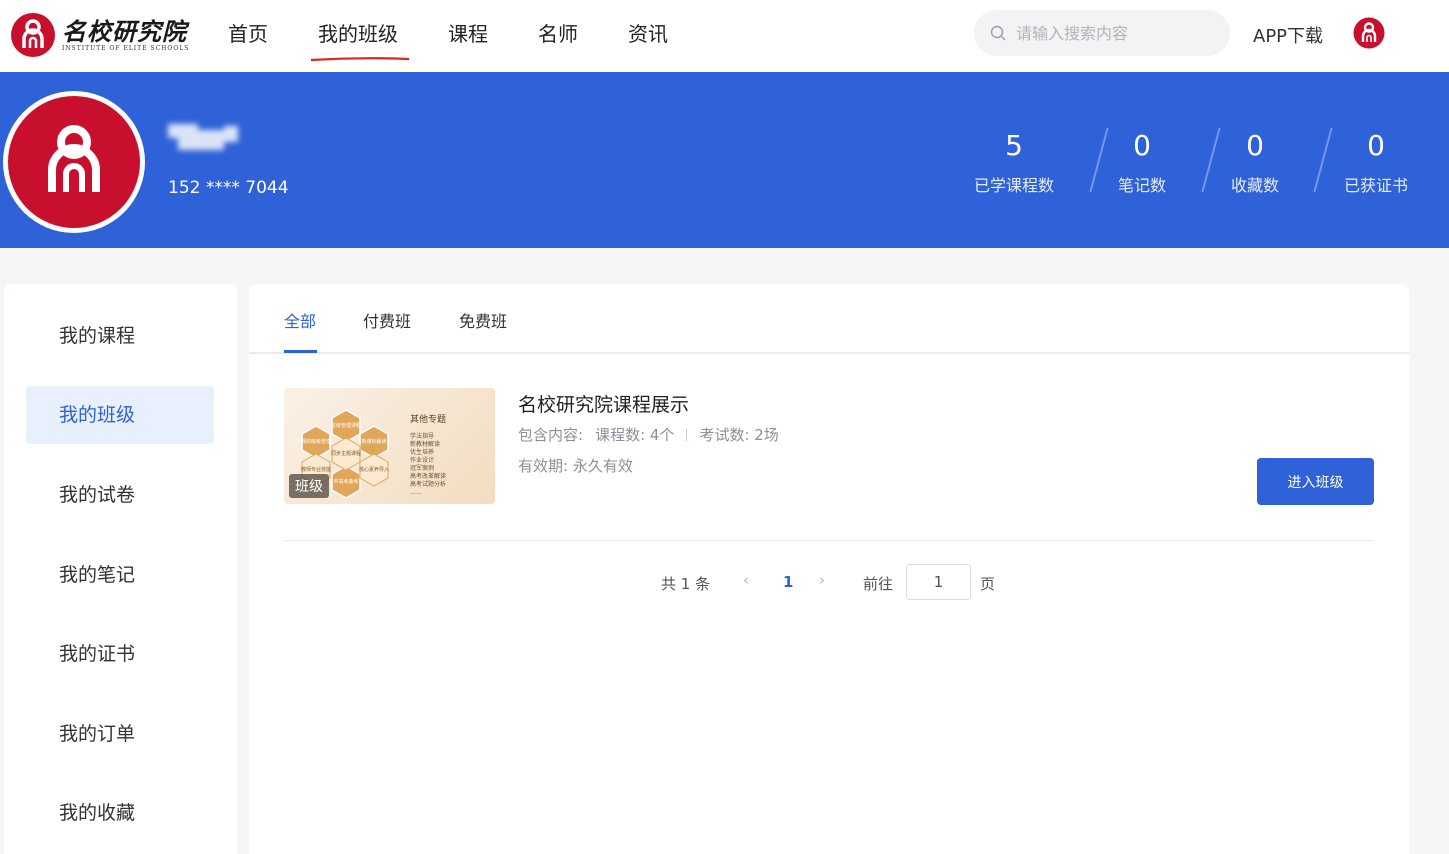 The image size is (1449, 854). Describe the element at coordinates (309, 486) in the screenshot. I see `class-badge: 班级` at that location.